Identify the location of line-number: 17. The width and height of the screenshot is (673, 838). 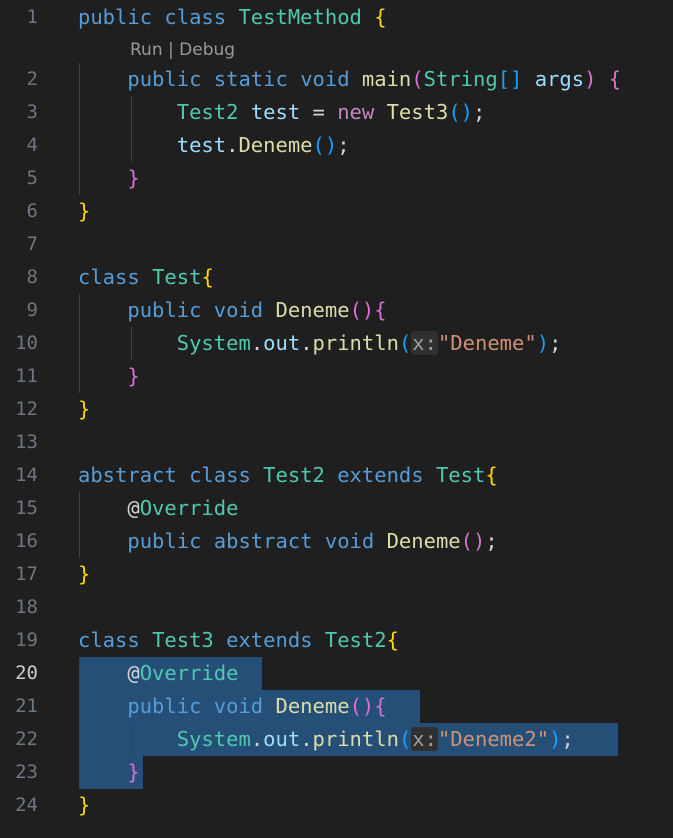
(26, 574).